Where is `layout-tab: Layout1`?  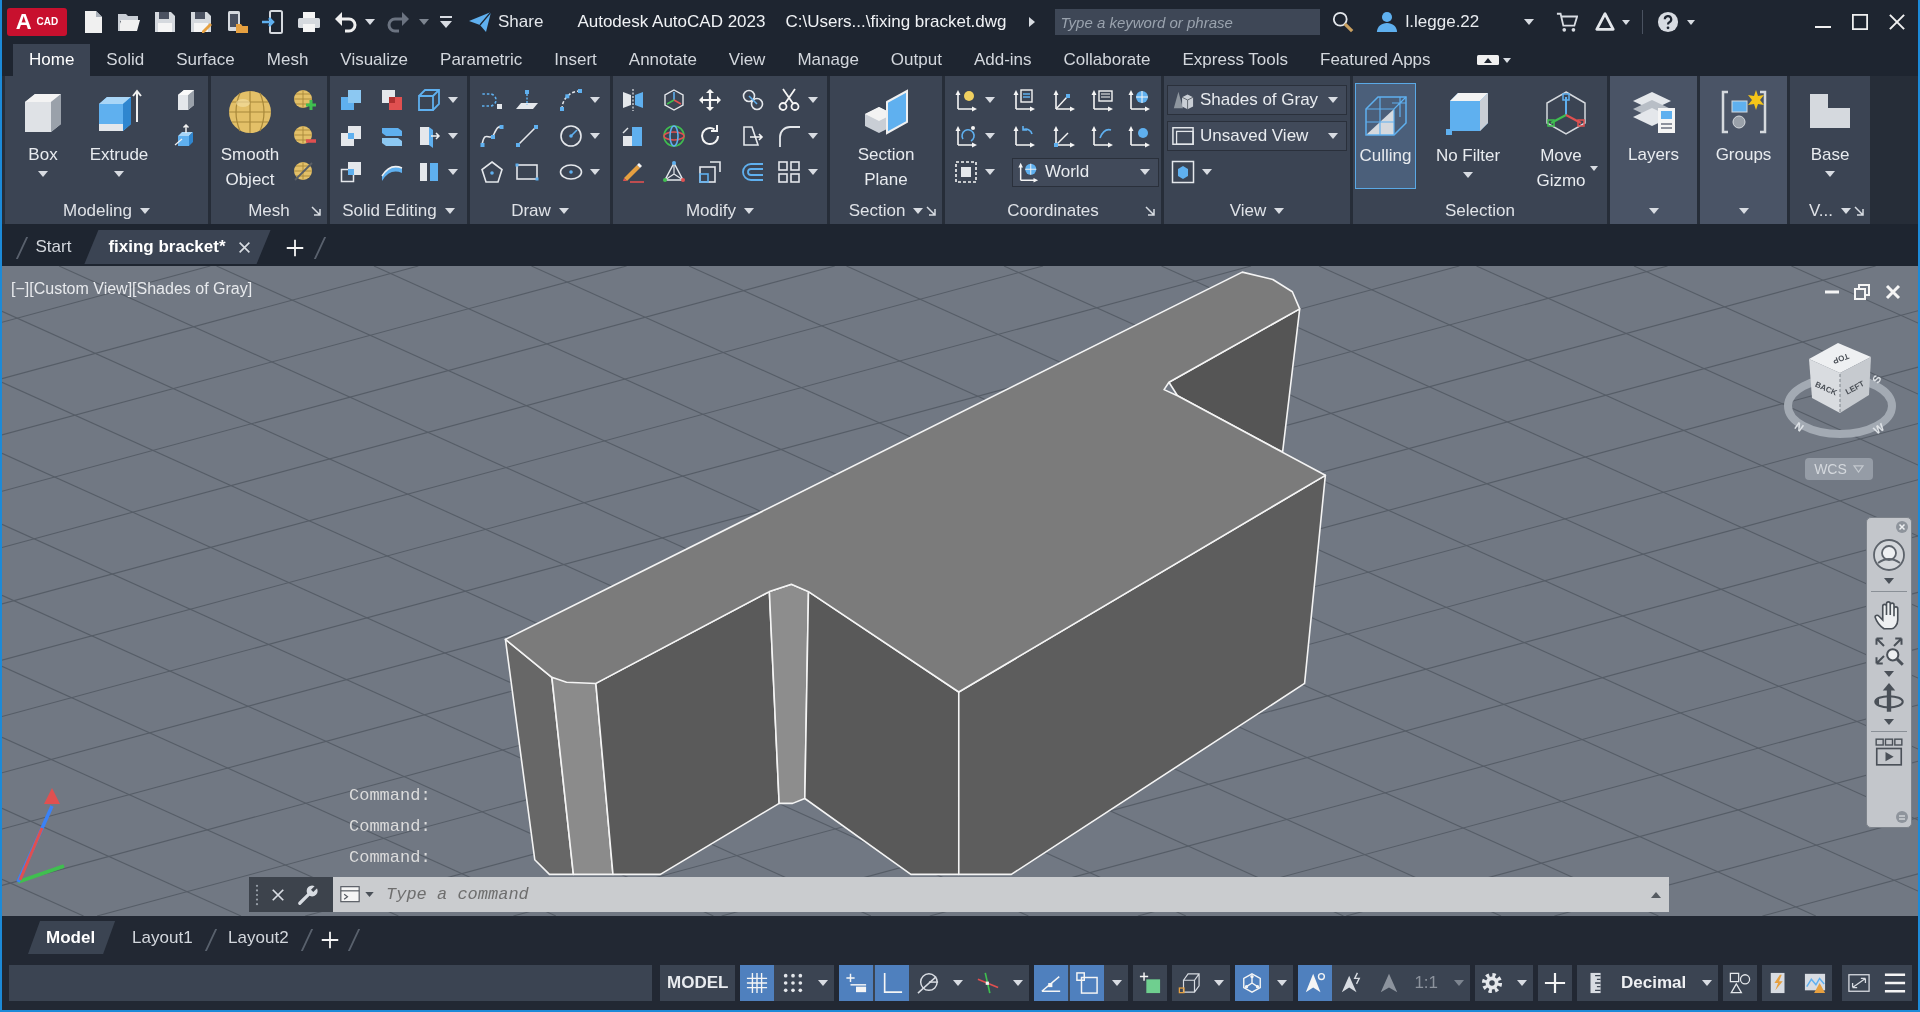
layout-tab: Layout1 is located at coordinates (162, 937).